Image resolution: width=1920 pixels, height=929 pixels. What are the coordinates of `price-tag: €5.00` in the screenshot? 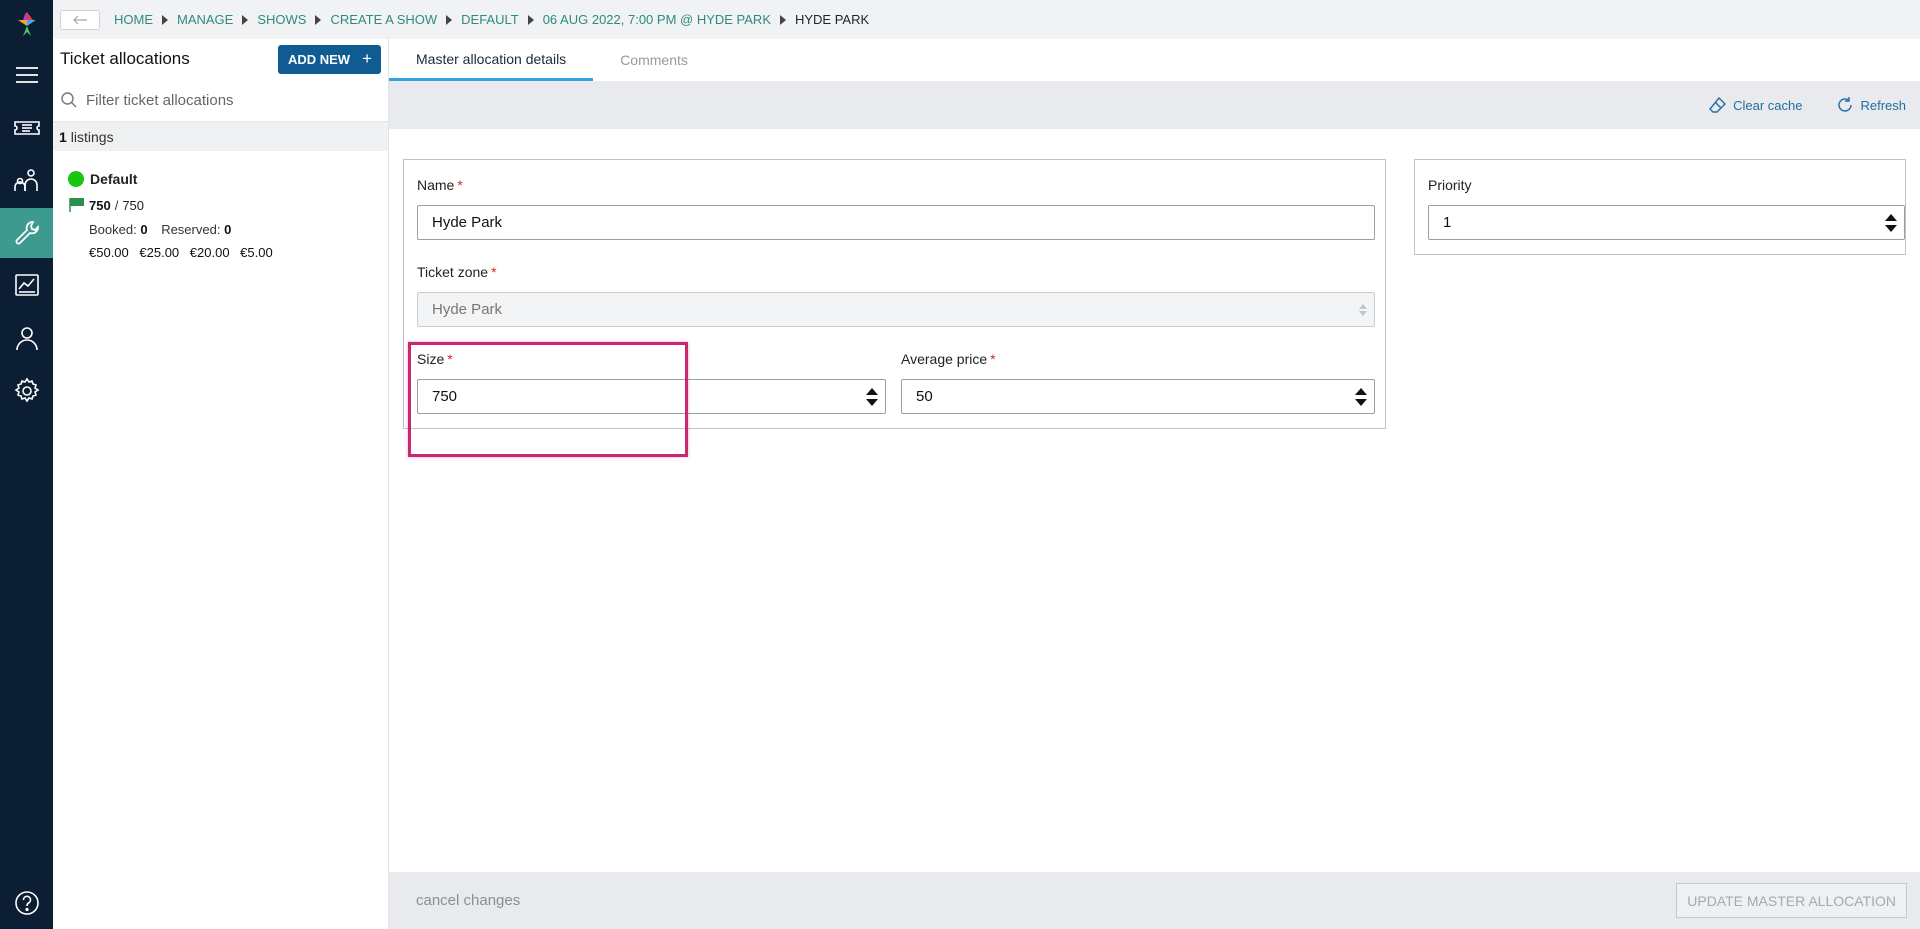 It's located at (256, 252).